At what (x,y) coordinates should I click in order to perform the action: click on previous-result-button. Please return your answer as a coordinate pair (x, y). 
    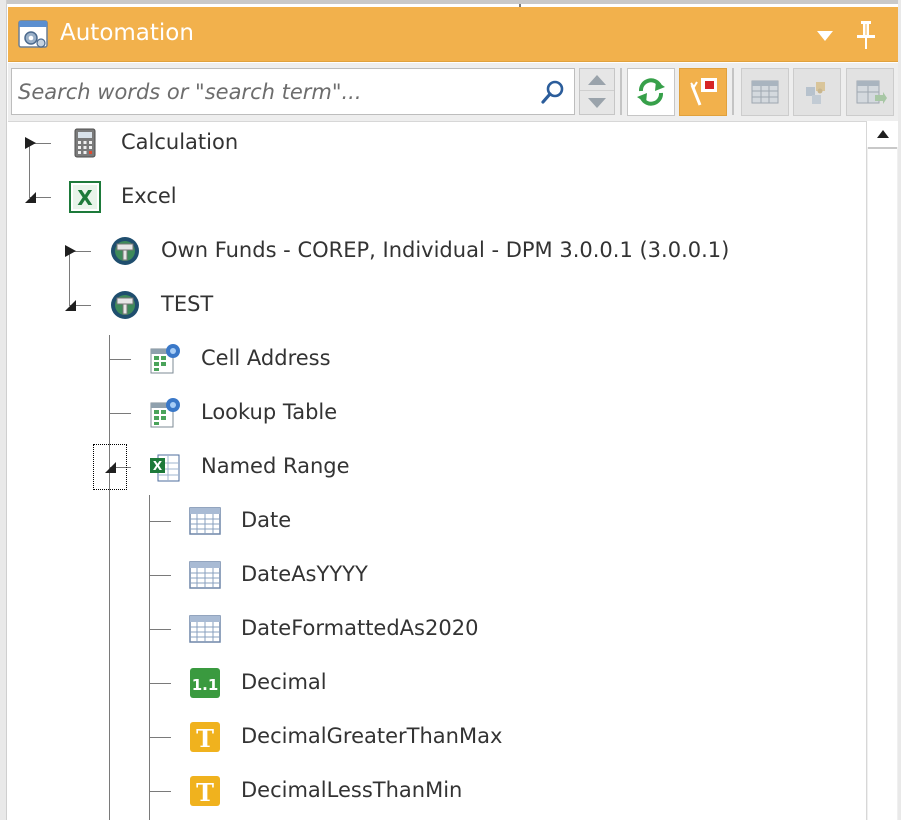
    Looking at the image, I should click on (597, 80).